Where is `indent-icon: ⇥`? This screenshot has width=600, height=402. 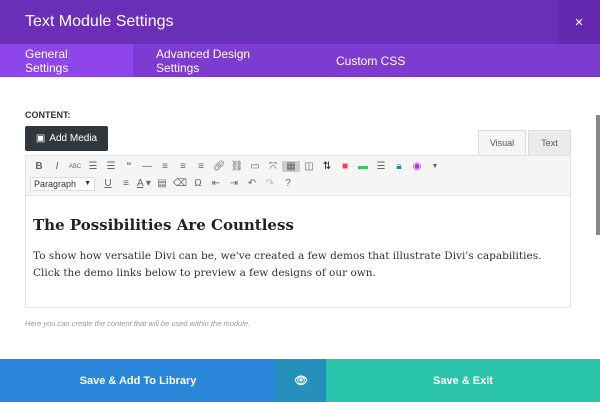 indent-icon: ⇥ is located at coordinates (234, 183).